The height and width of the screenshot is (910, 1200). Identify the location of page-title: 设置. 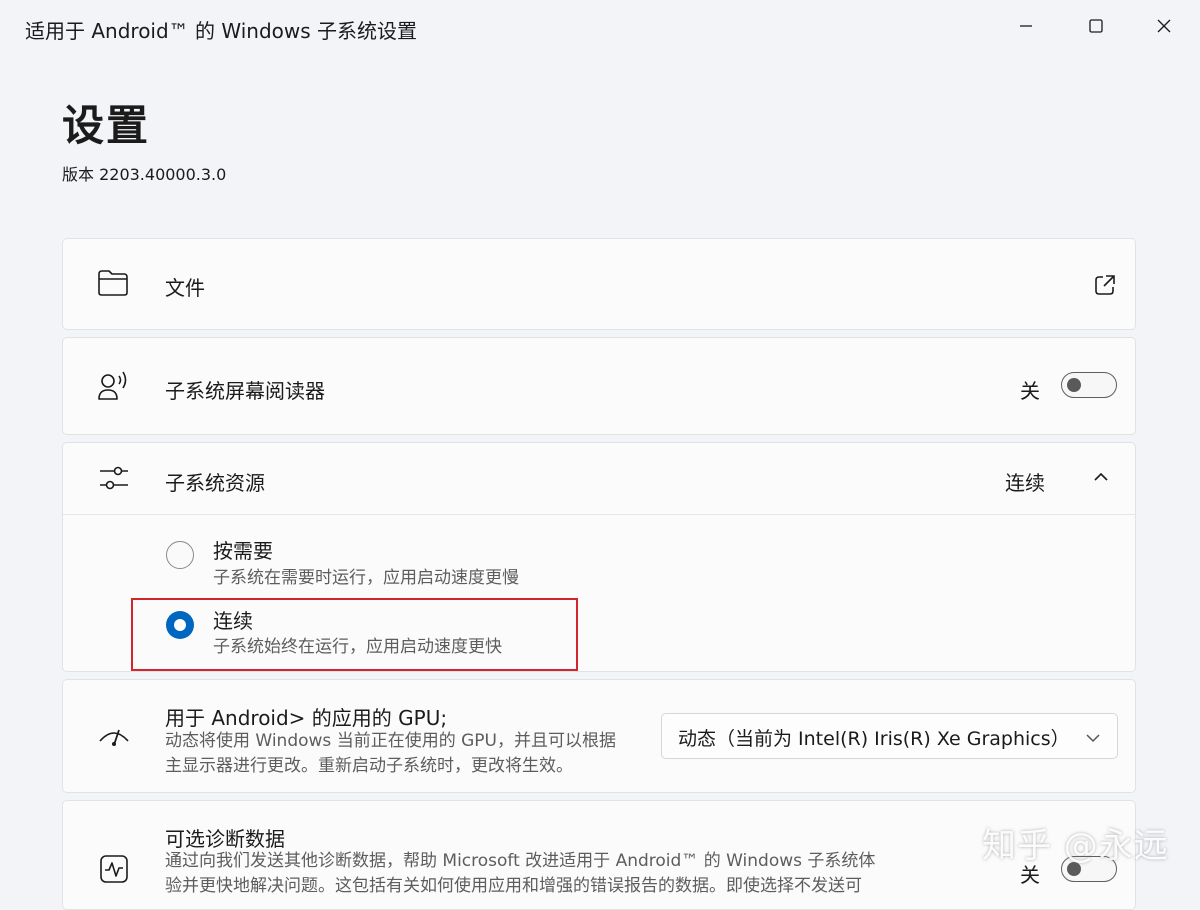
(106, 125).